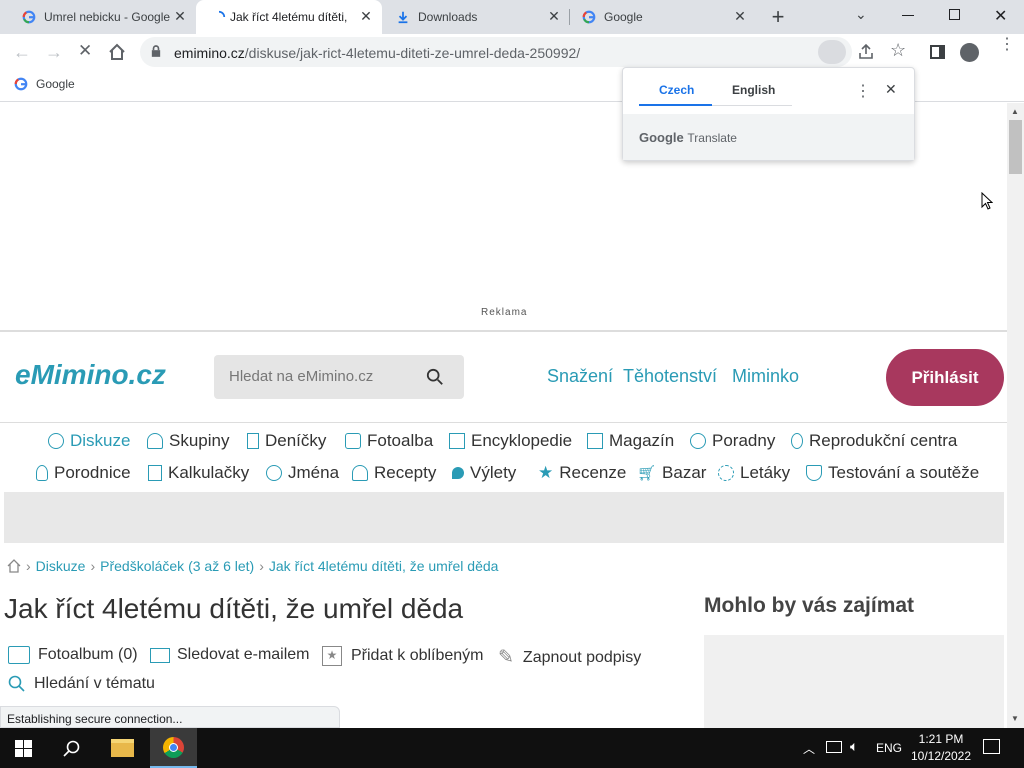 The width and height of the screenshot is (1024, 768). I want to click on volume-icon: 🔈︎, so click(854, 746).